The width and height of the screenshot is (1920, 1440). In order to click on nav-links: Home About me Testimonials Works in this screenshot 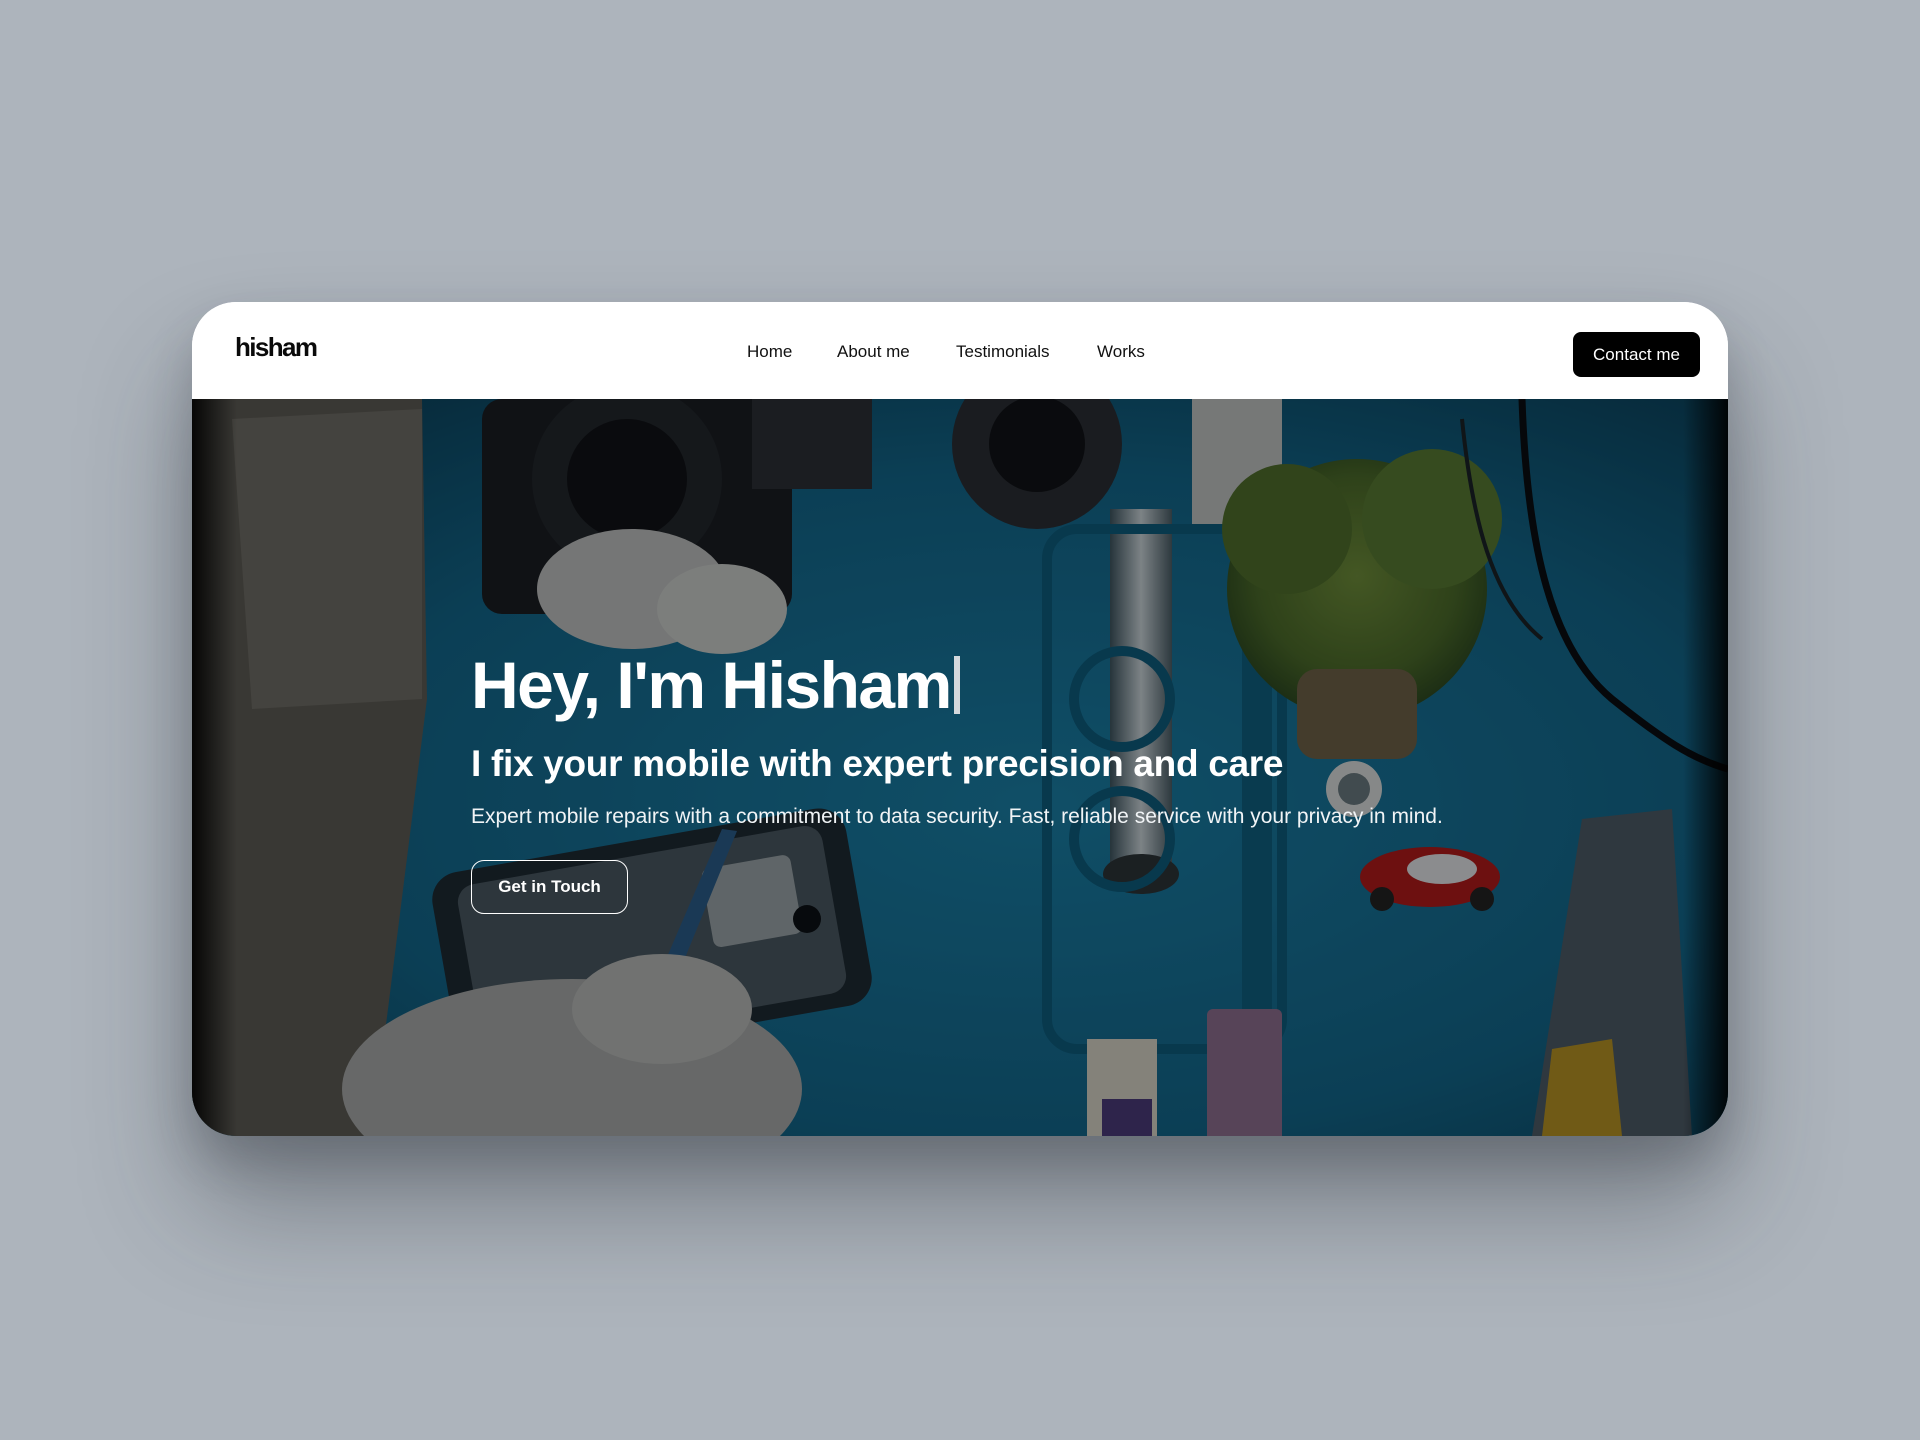, I will do `click(960, 352)`.